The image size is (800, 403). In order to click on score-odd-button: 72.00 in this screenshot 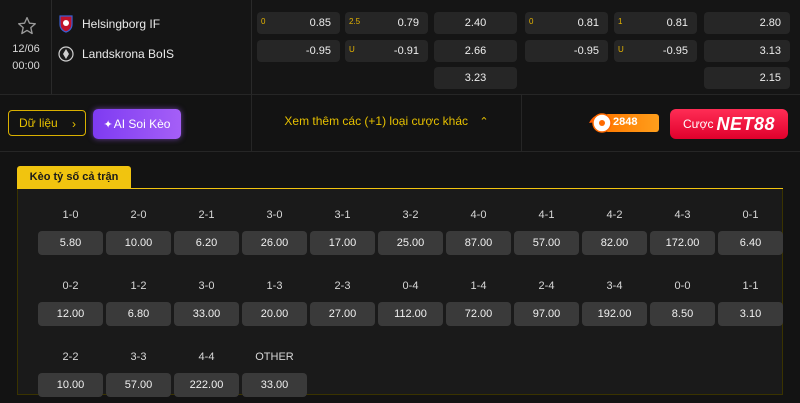, I will do `click(478, 314)`.